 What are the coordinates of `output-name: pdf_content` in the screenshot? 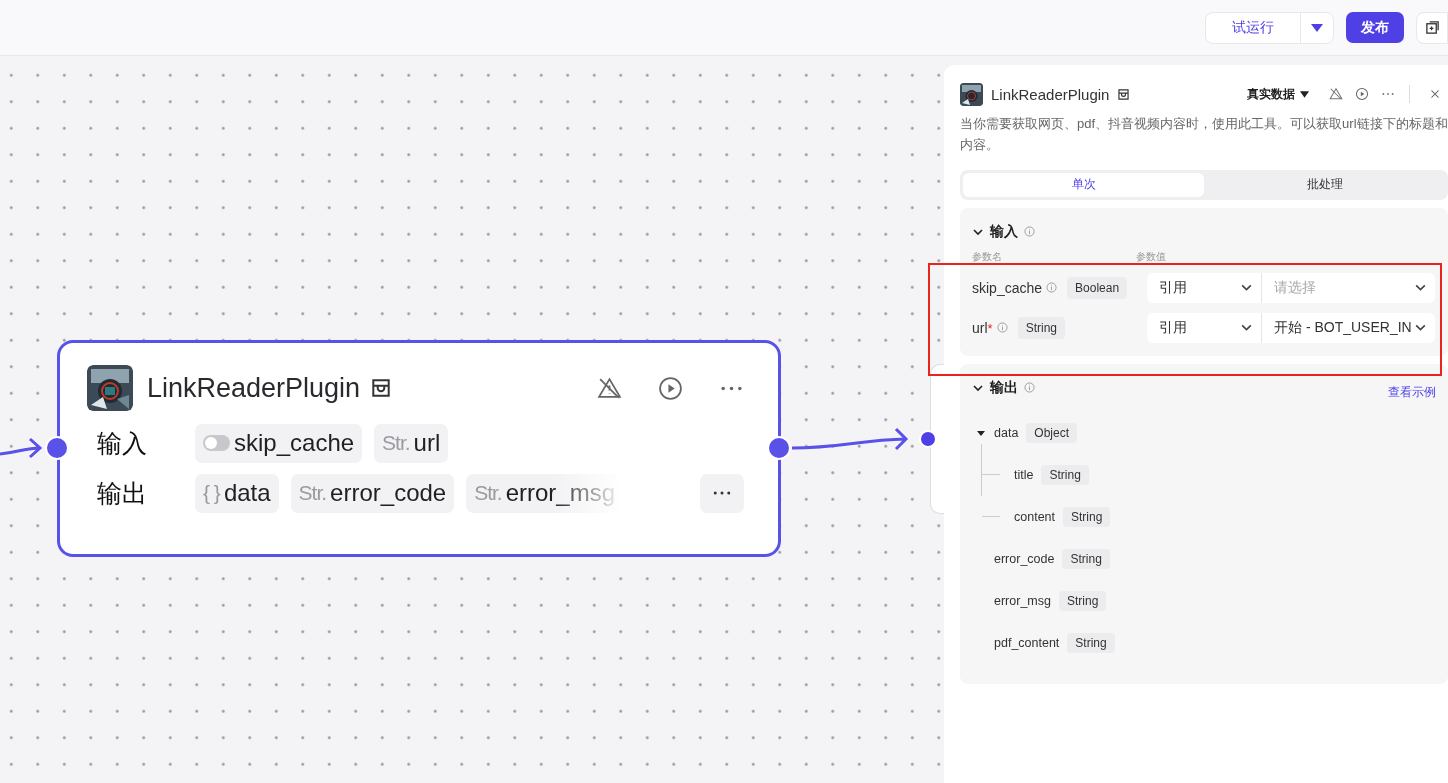 It's located at (1027, 642).